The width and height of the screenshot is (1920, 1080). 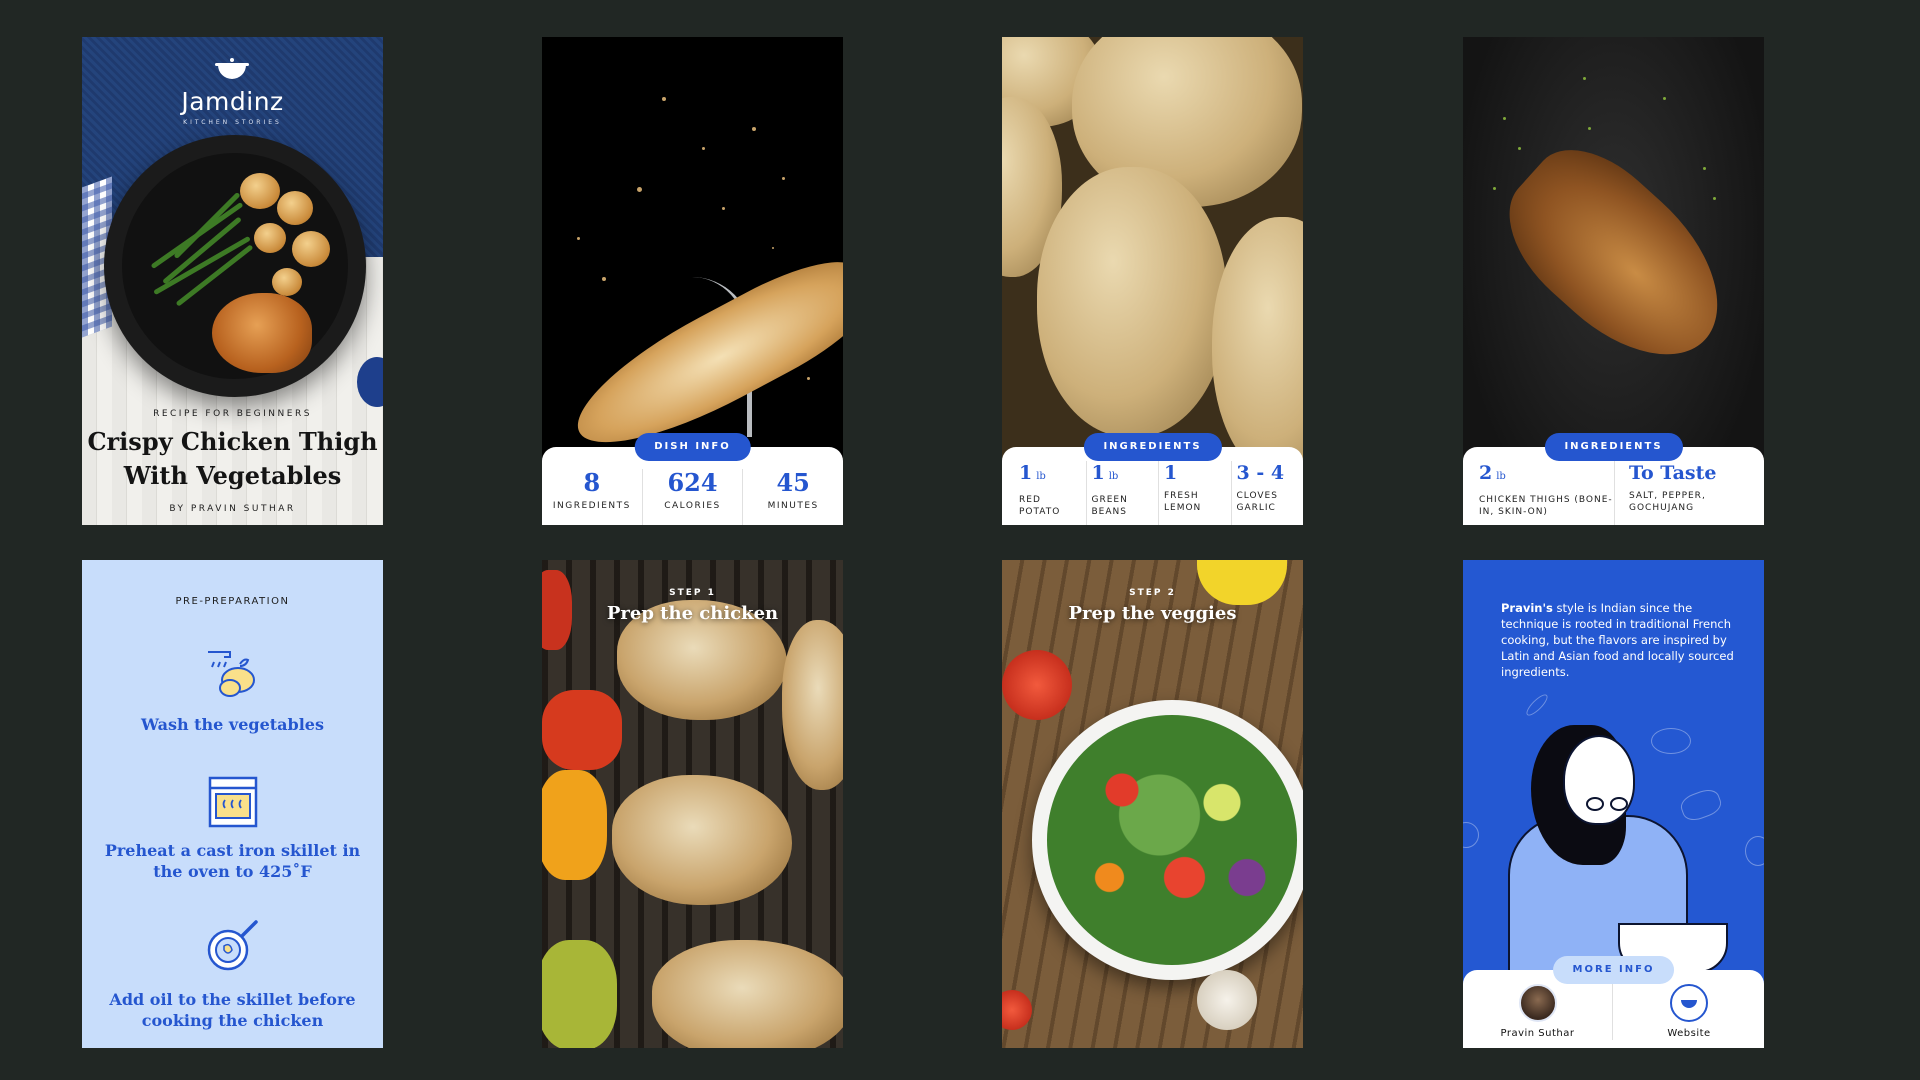 What do you see at coordinates (232, 724) in the screenshot?
I see `prep-step-text: Wash the vegetables` at bounding box center [232, 724].